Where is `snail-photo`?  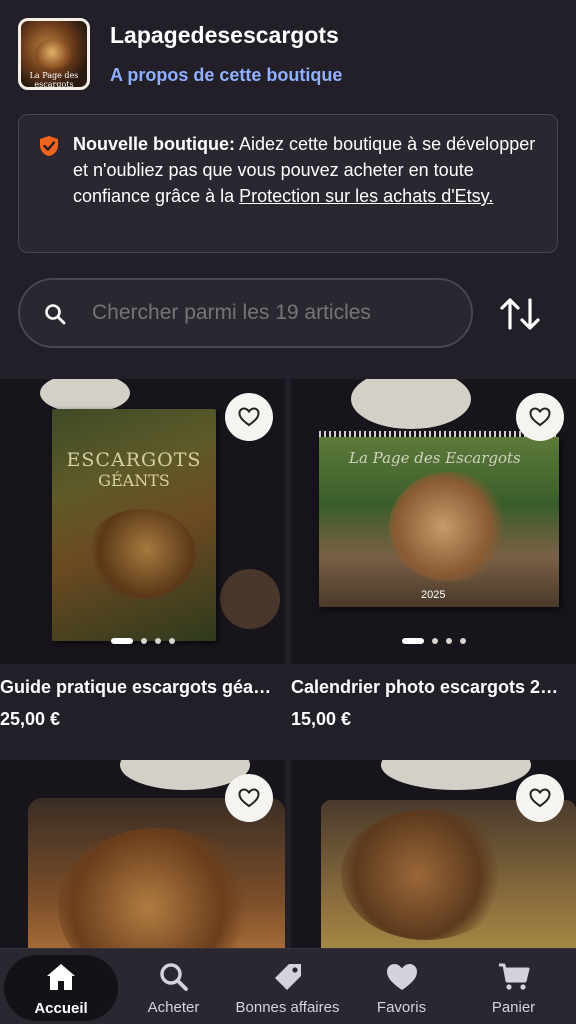
snail-photo is located at coordinates (448, 874).